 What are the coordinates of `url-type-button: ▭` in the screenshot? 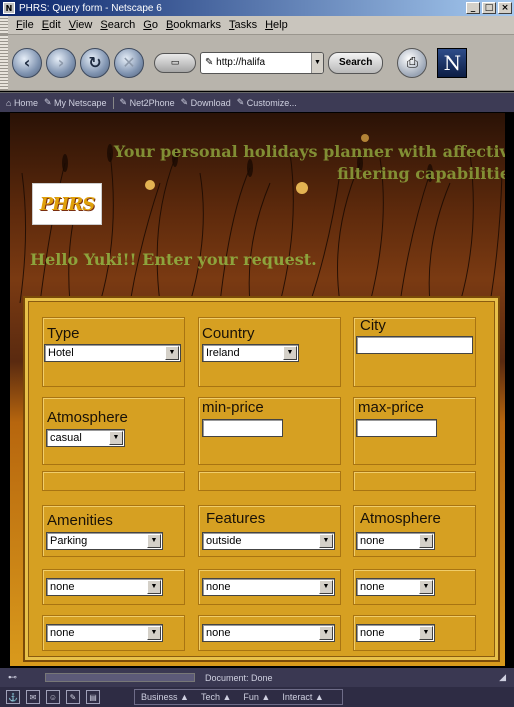 It's located at (175, 62).